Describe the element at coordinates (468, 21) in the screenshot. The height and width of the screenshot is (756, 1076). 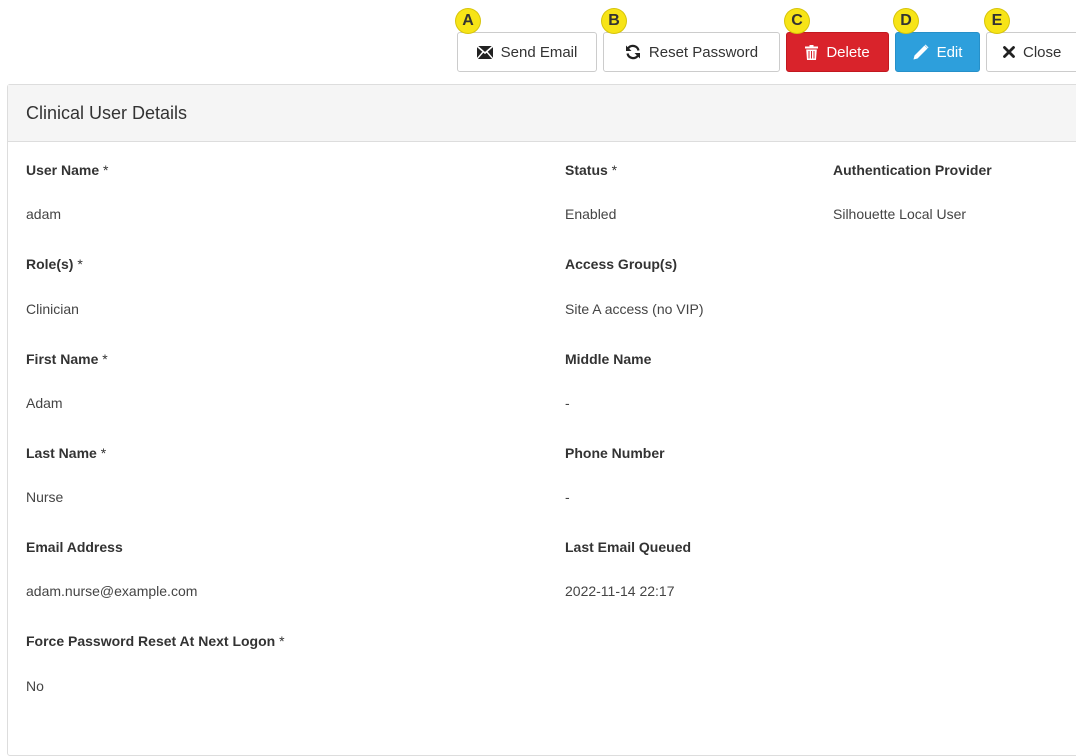
I see `callout-badge-a: A` at that location.